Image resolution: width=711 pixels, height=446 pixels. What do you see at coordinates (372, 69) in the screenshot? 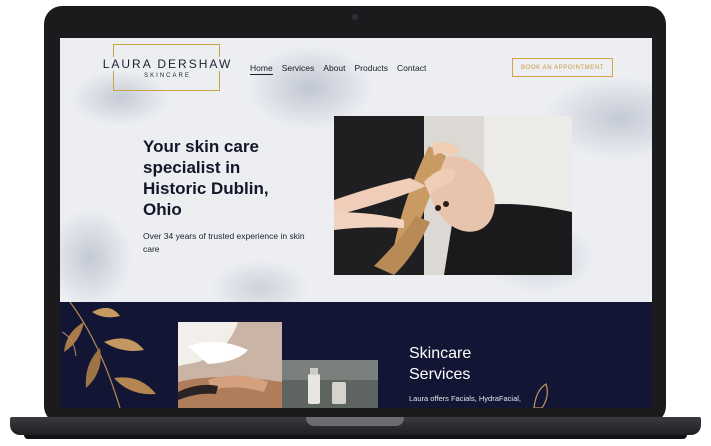
I see `nav-item-products: Products` at bounding box center [372, 69].